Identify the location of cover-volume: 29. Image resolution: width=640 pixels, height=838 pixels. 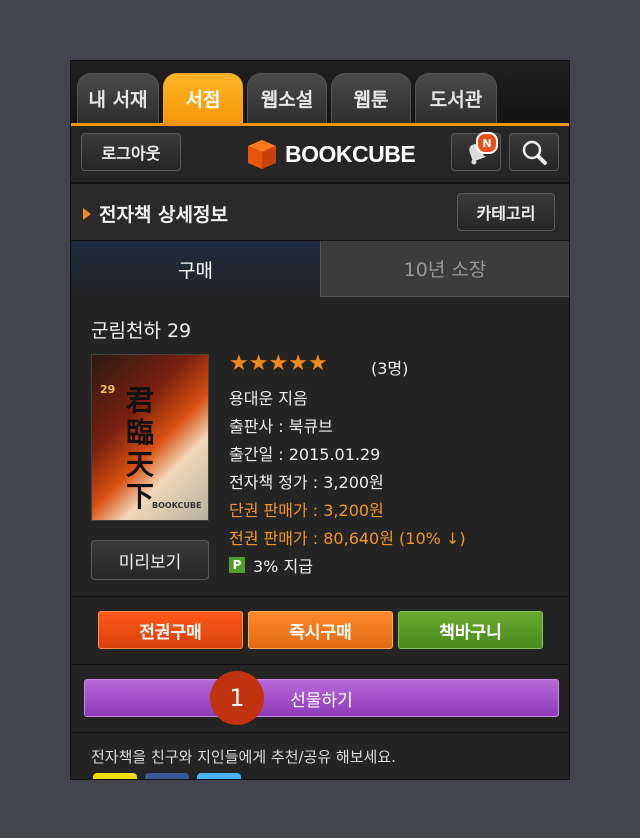
(108, 389).